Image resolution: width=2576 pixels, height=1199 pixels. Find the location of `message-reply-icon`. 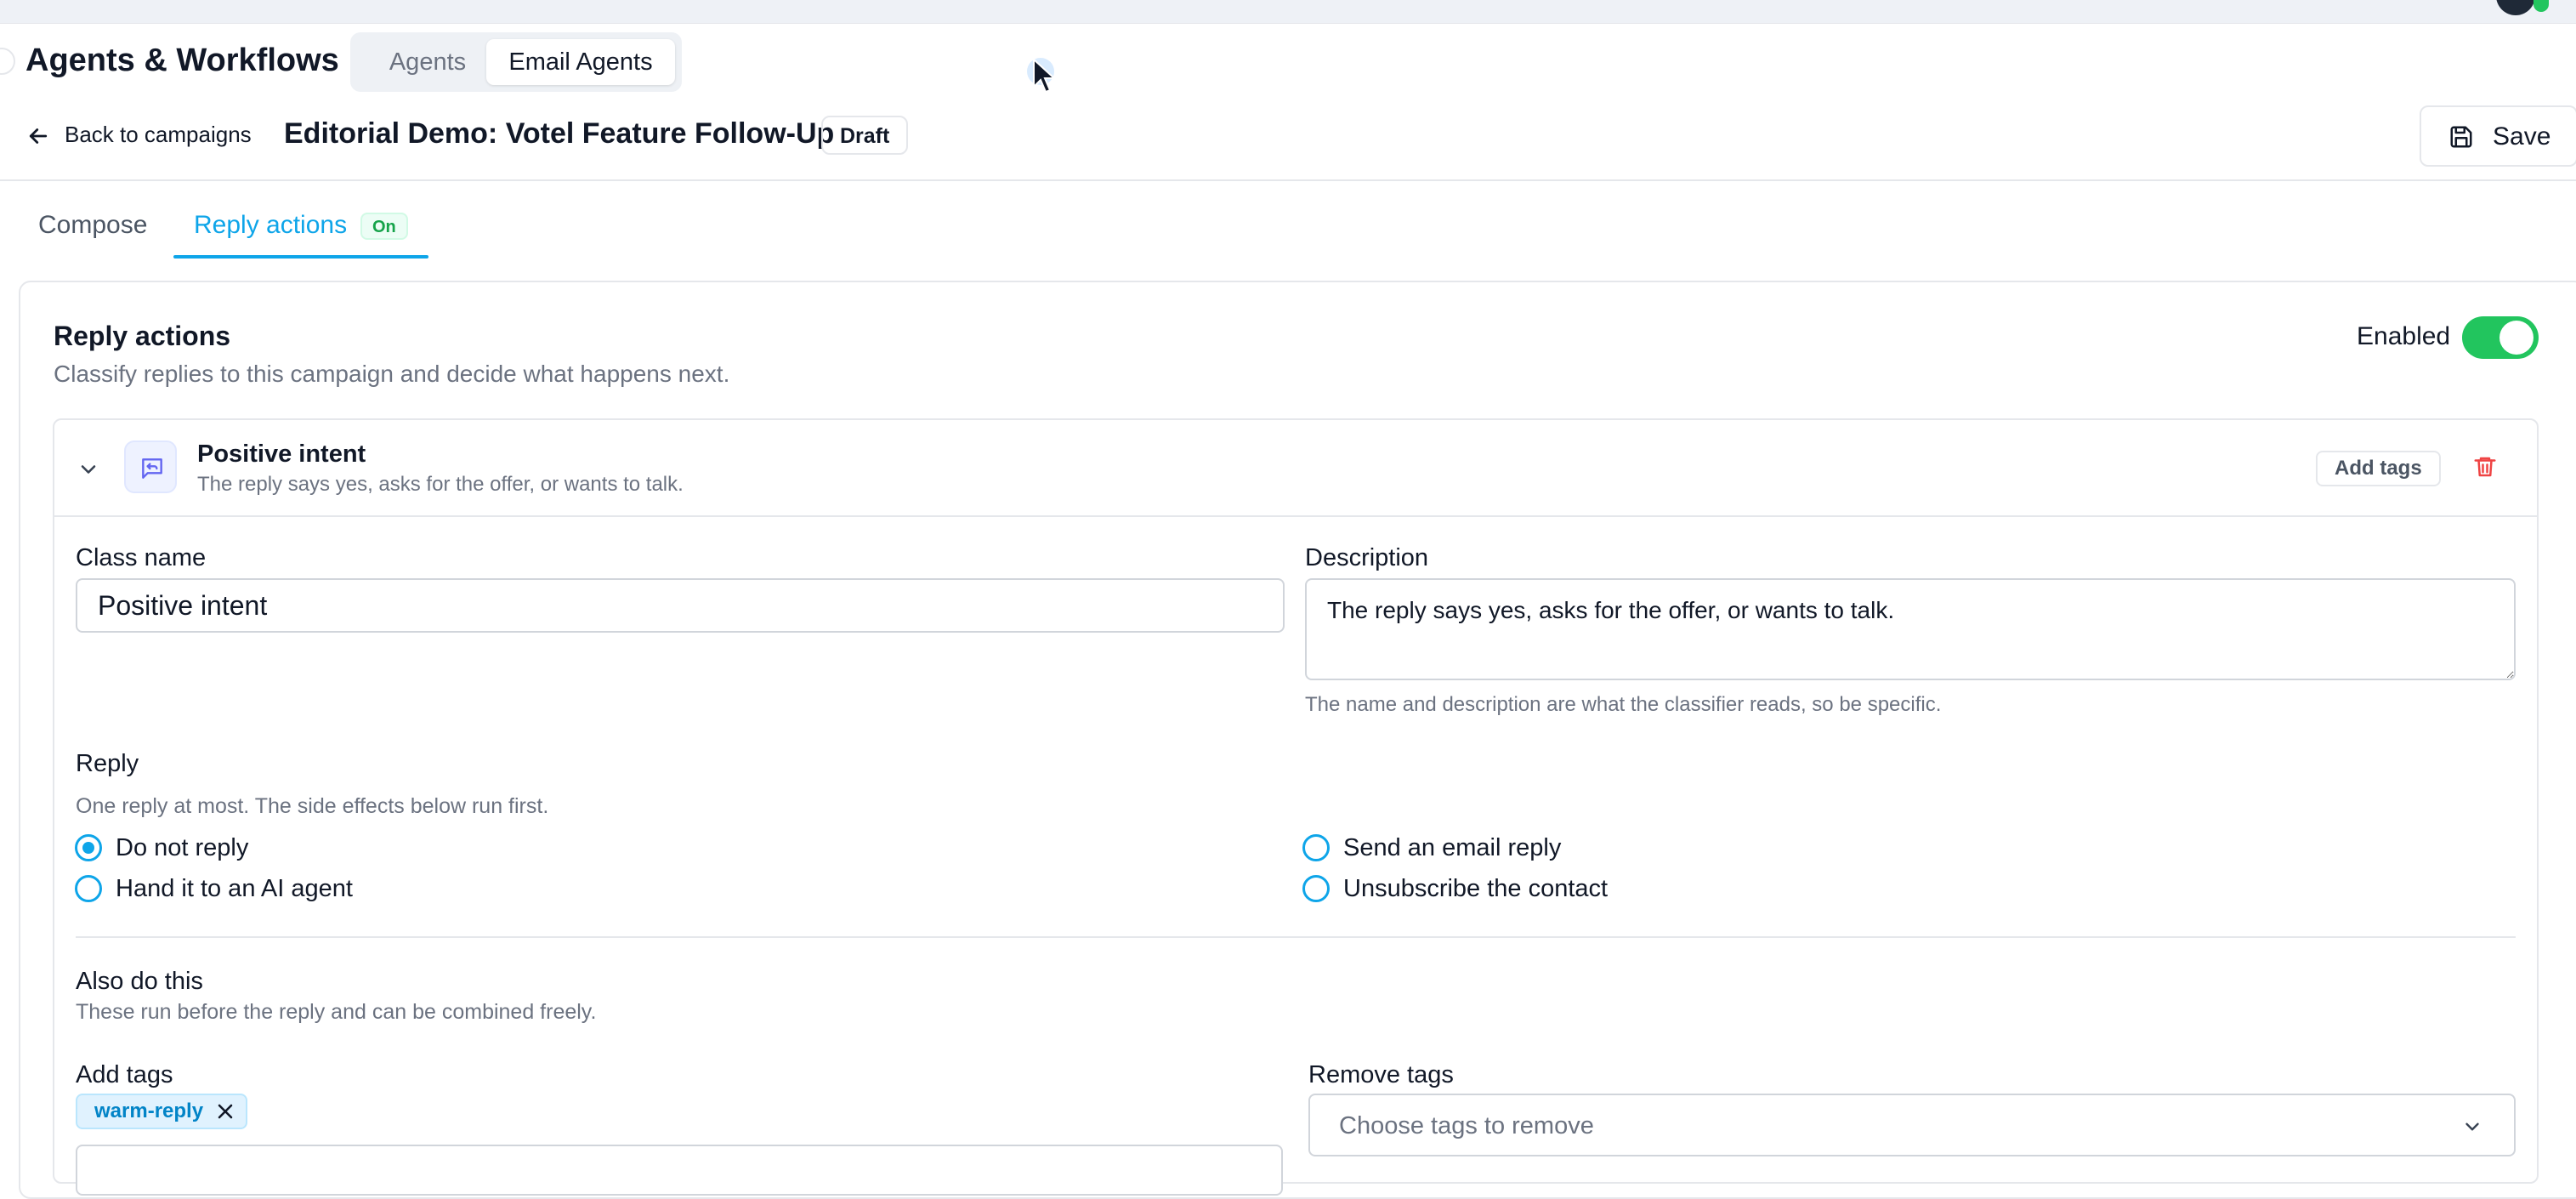

message-reply-icon is located at coordinates (151, 466).